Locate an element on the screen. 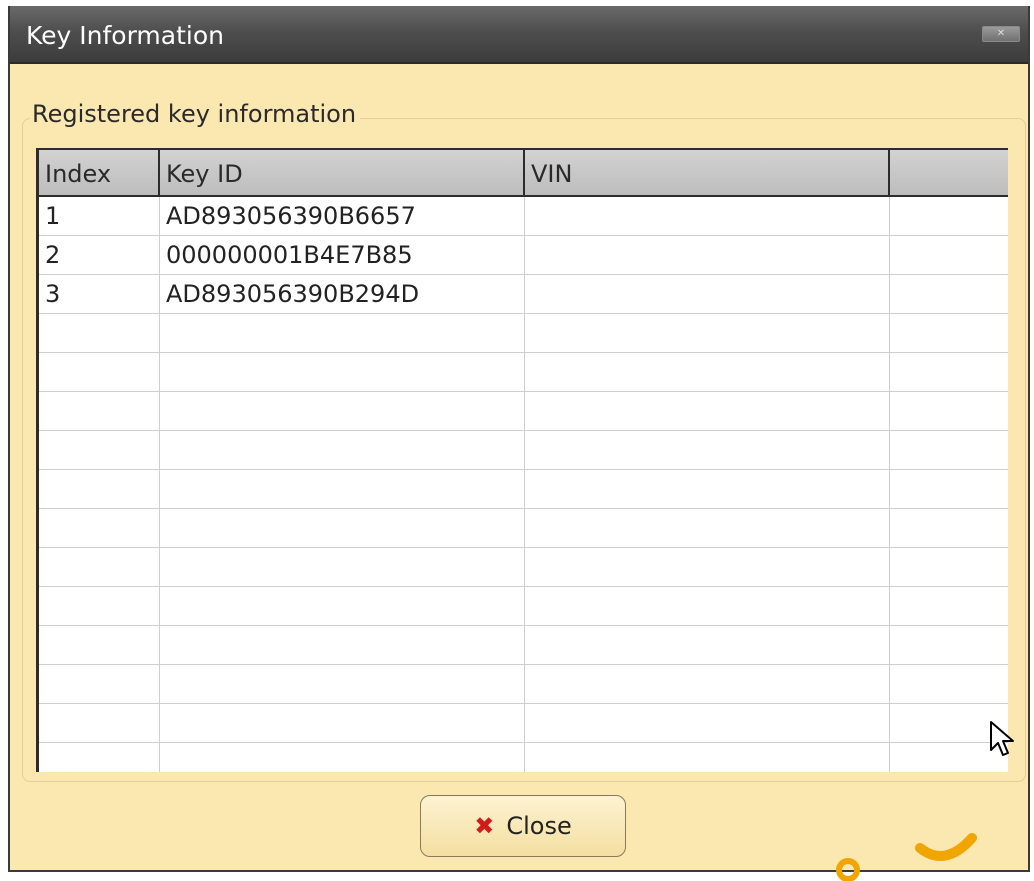 This screenshot has width=1034, height=881. table-row: 2 000000001B4E7B85 is located at coordinates (523, 255).